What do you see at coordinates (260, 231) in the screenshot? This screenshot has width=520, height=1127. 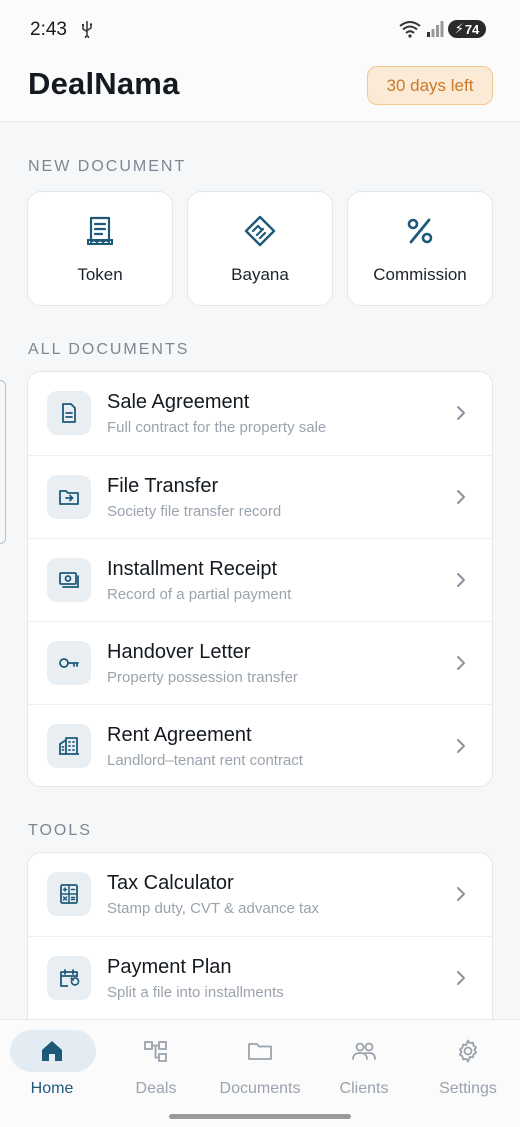 I see `handshake-icon` at bounding box center [260, 231].